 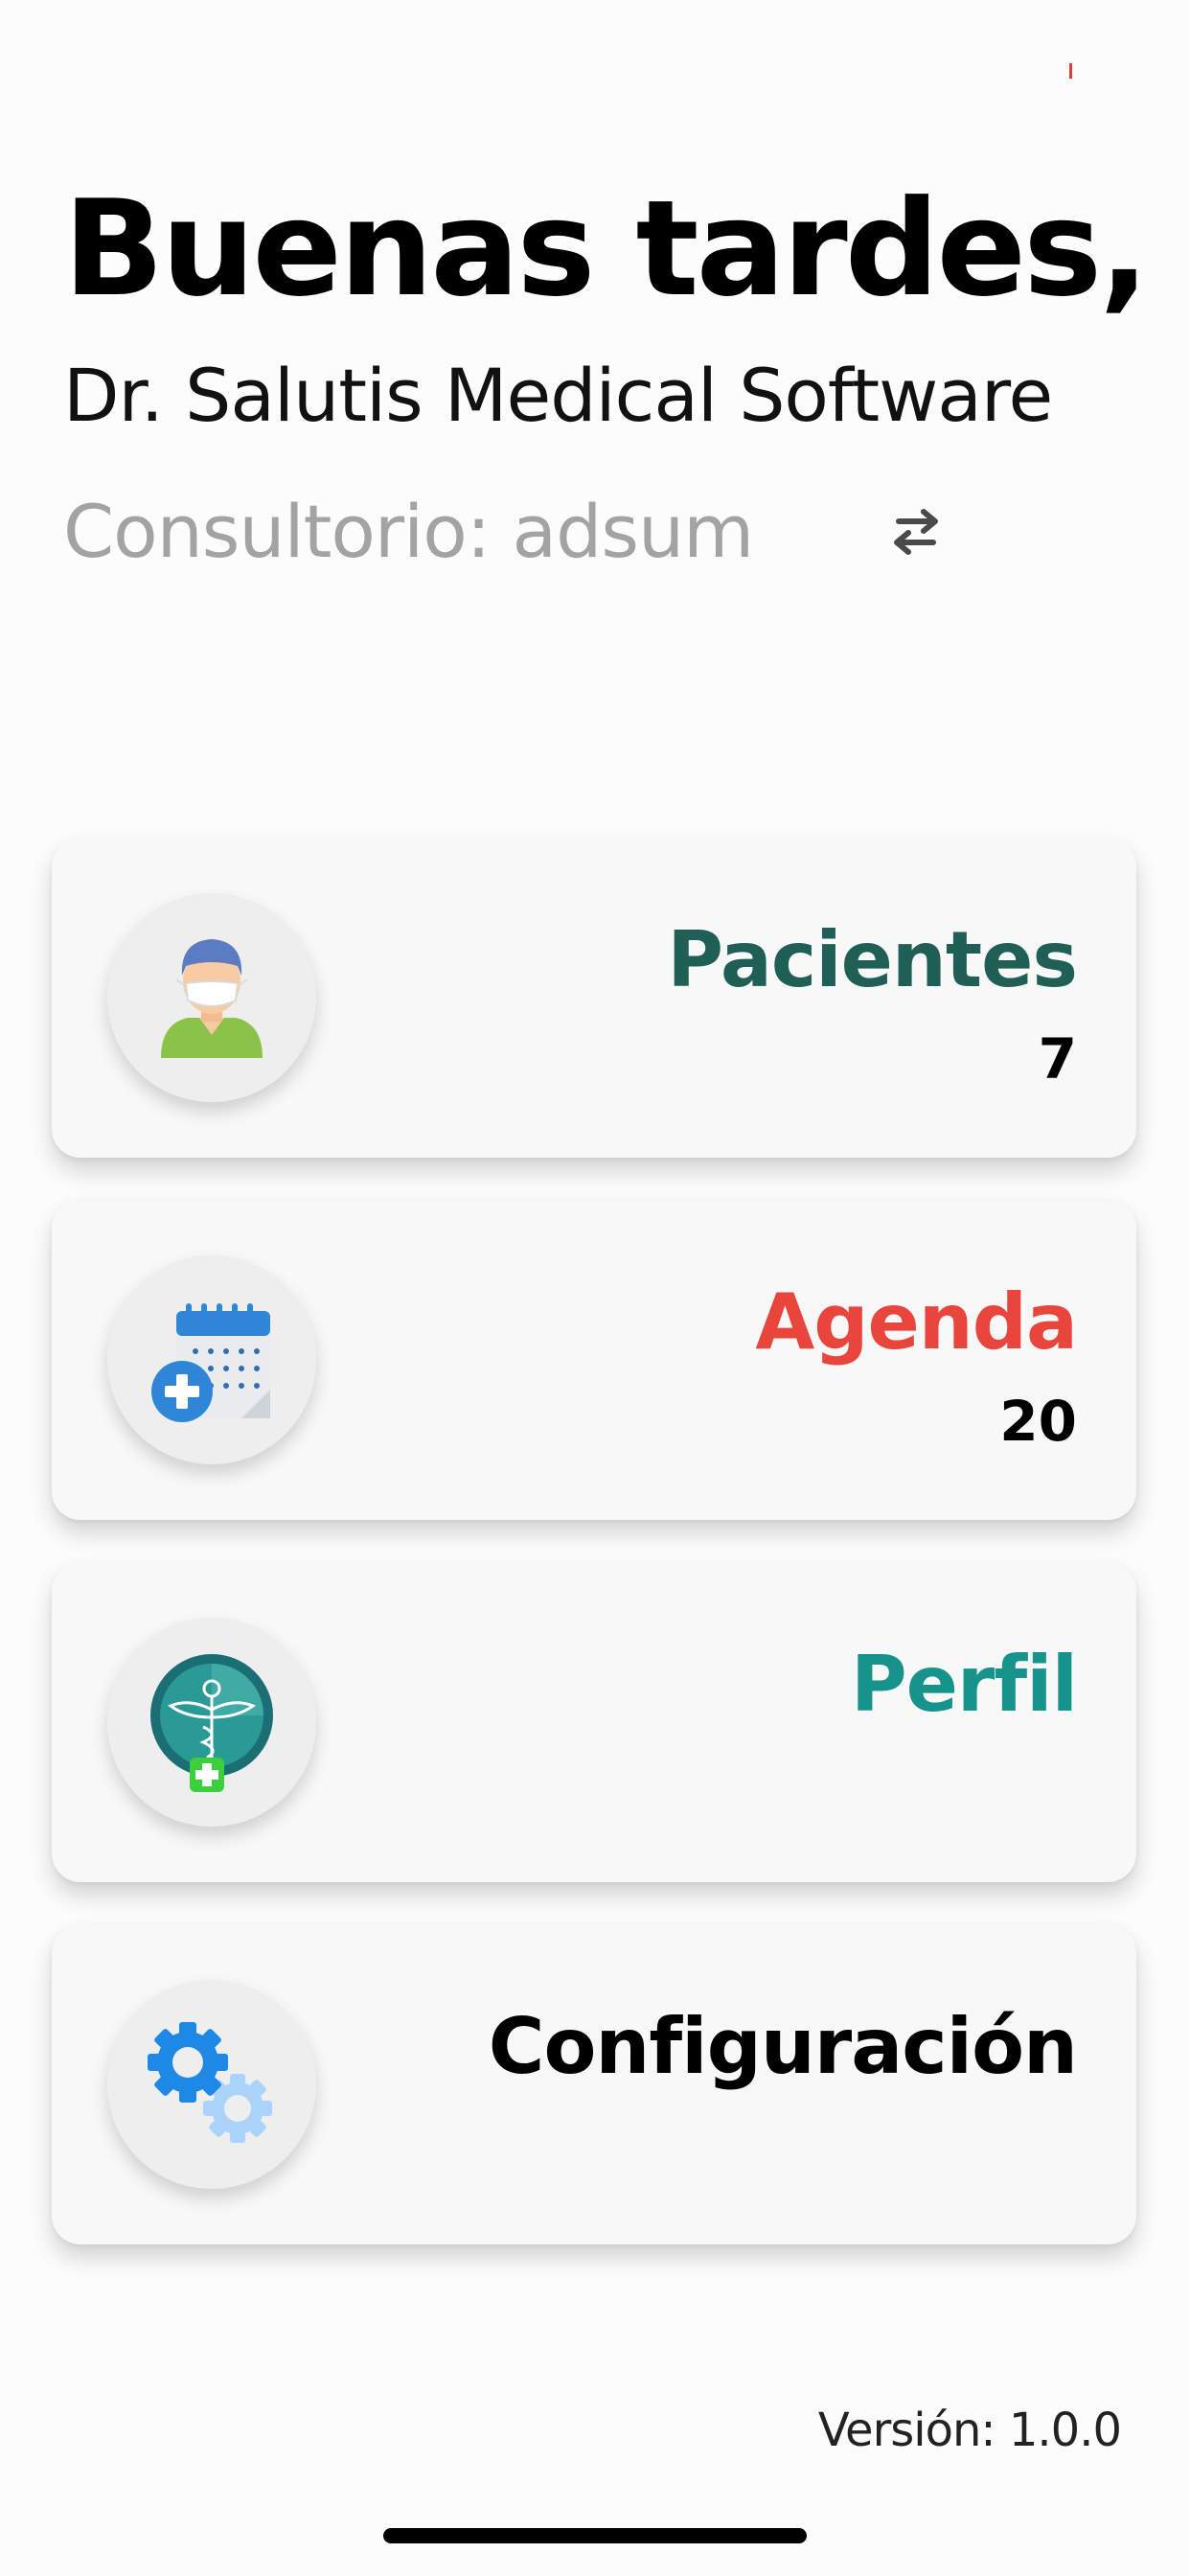 What do you see at coordinates (595, 2535) in the screenshot?
I see `home-indicator` at bounding box center [595, 2535].